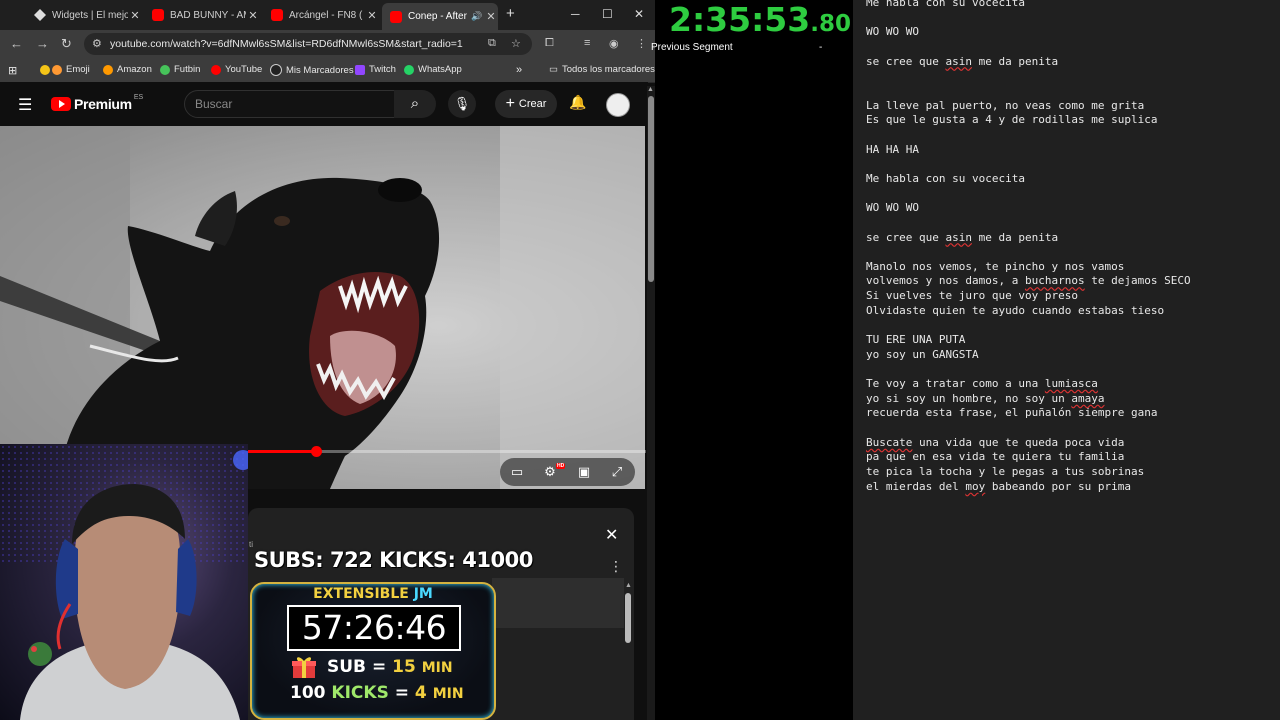 This screenshot has height=720, width=1280. I want to click on menu-kebab-icon: ⋮, so click(641, 43).